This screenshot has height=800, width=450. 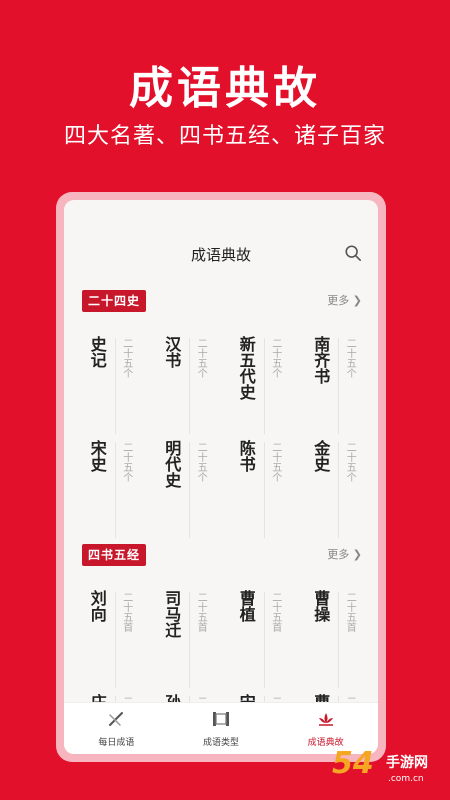 I want to click on section-badge: 二十四史, so click(x=114, y=301).